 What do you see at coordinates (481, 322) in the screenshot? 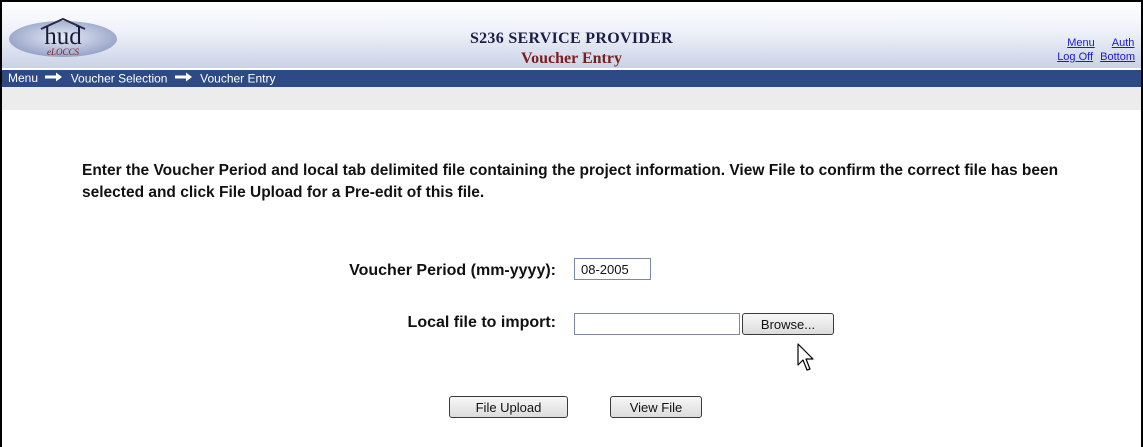
I see `local-file-label: Local file to import:` at bounding box center [481, 322].